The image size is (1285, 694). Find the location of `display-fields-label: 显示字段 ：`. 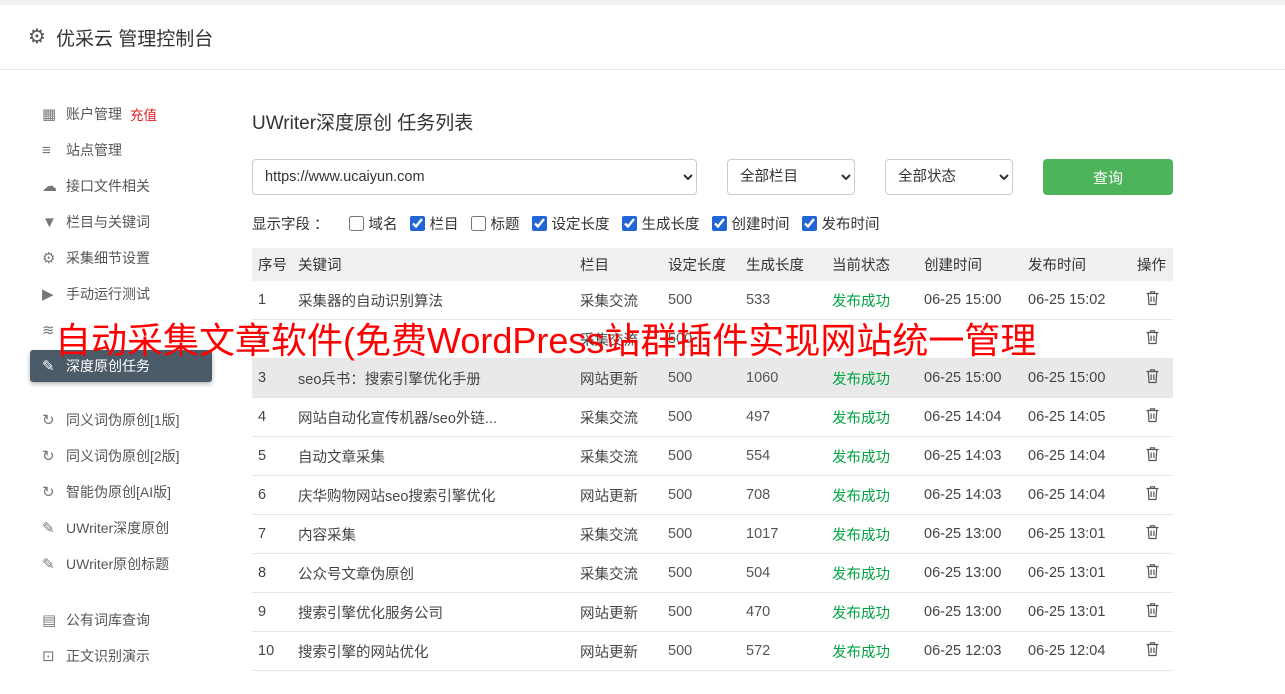

display-fields-label: 显示字段 ： is located at coordinates (290, 225).